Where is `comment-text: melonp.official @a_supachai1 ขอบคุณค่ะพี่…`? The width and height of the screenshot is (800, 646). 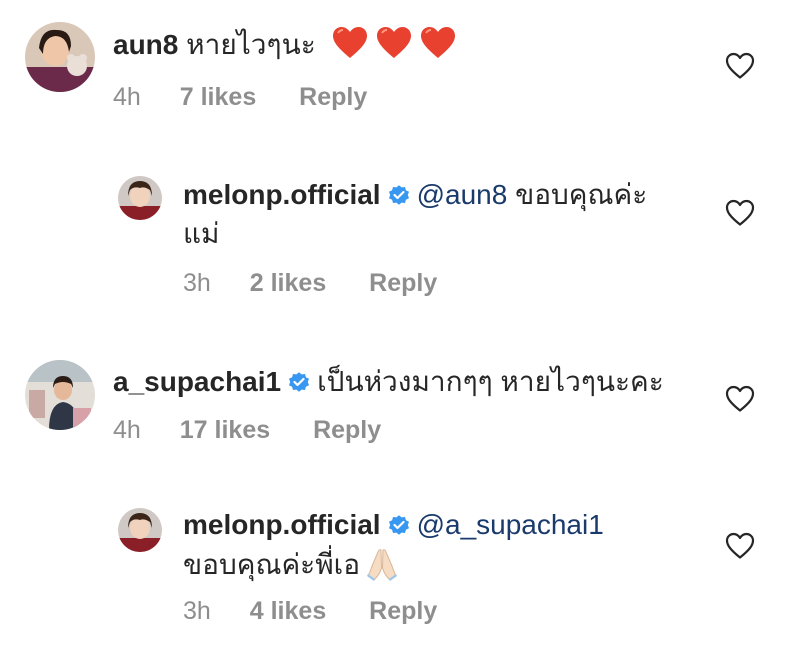
comment-text: melonp.official @a_supachai1 ขอบคุณค่ะพี่… is located at coordinates (438, 549).